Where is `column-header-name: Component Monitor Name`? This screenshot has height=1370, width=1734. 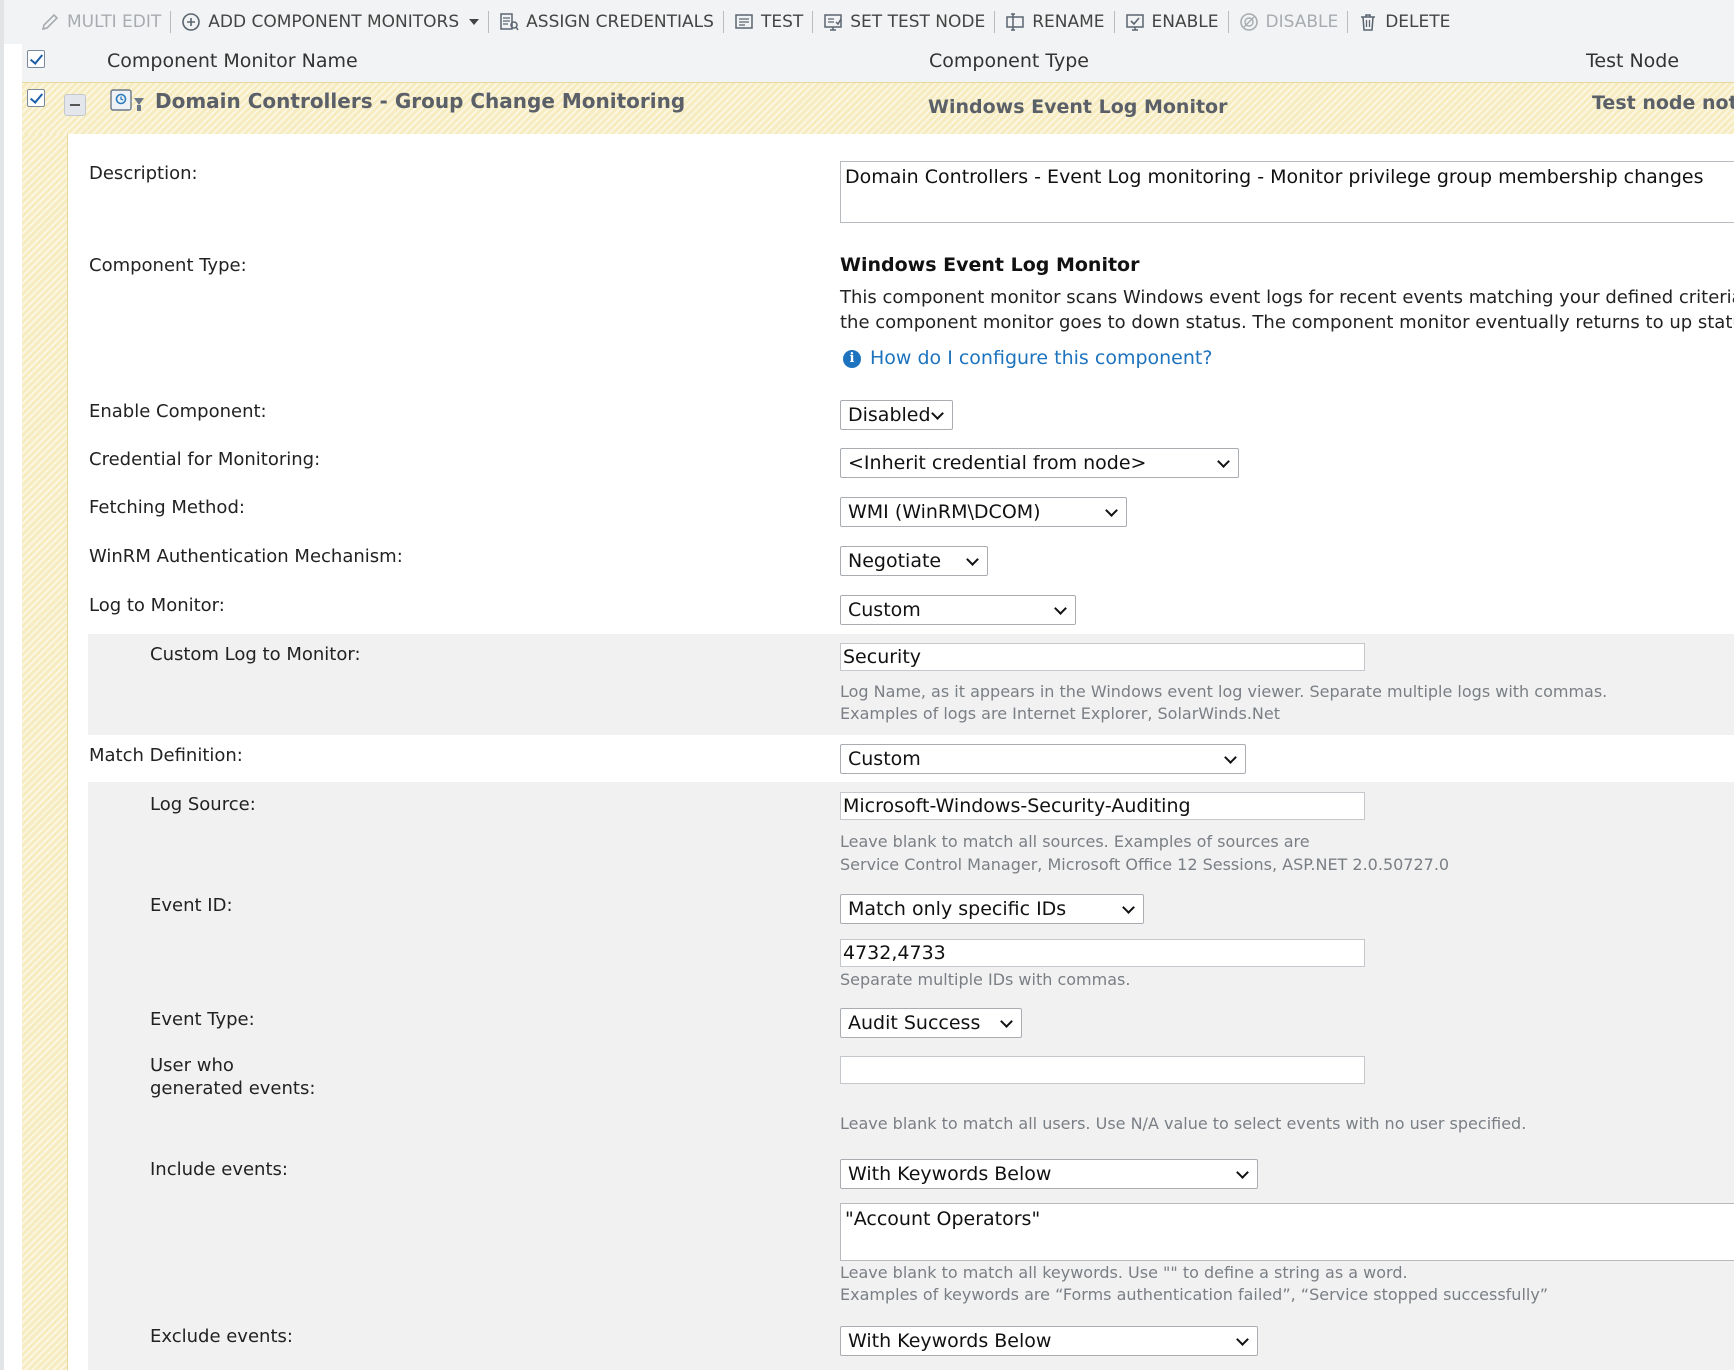
column-header-name: Component Monitor Name is located at coordinates (232, 61).